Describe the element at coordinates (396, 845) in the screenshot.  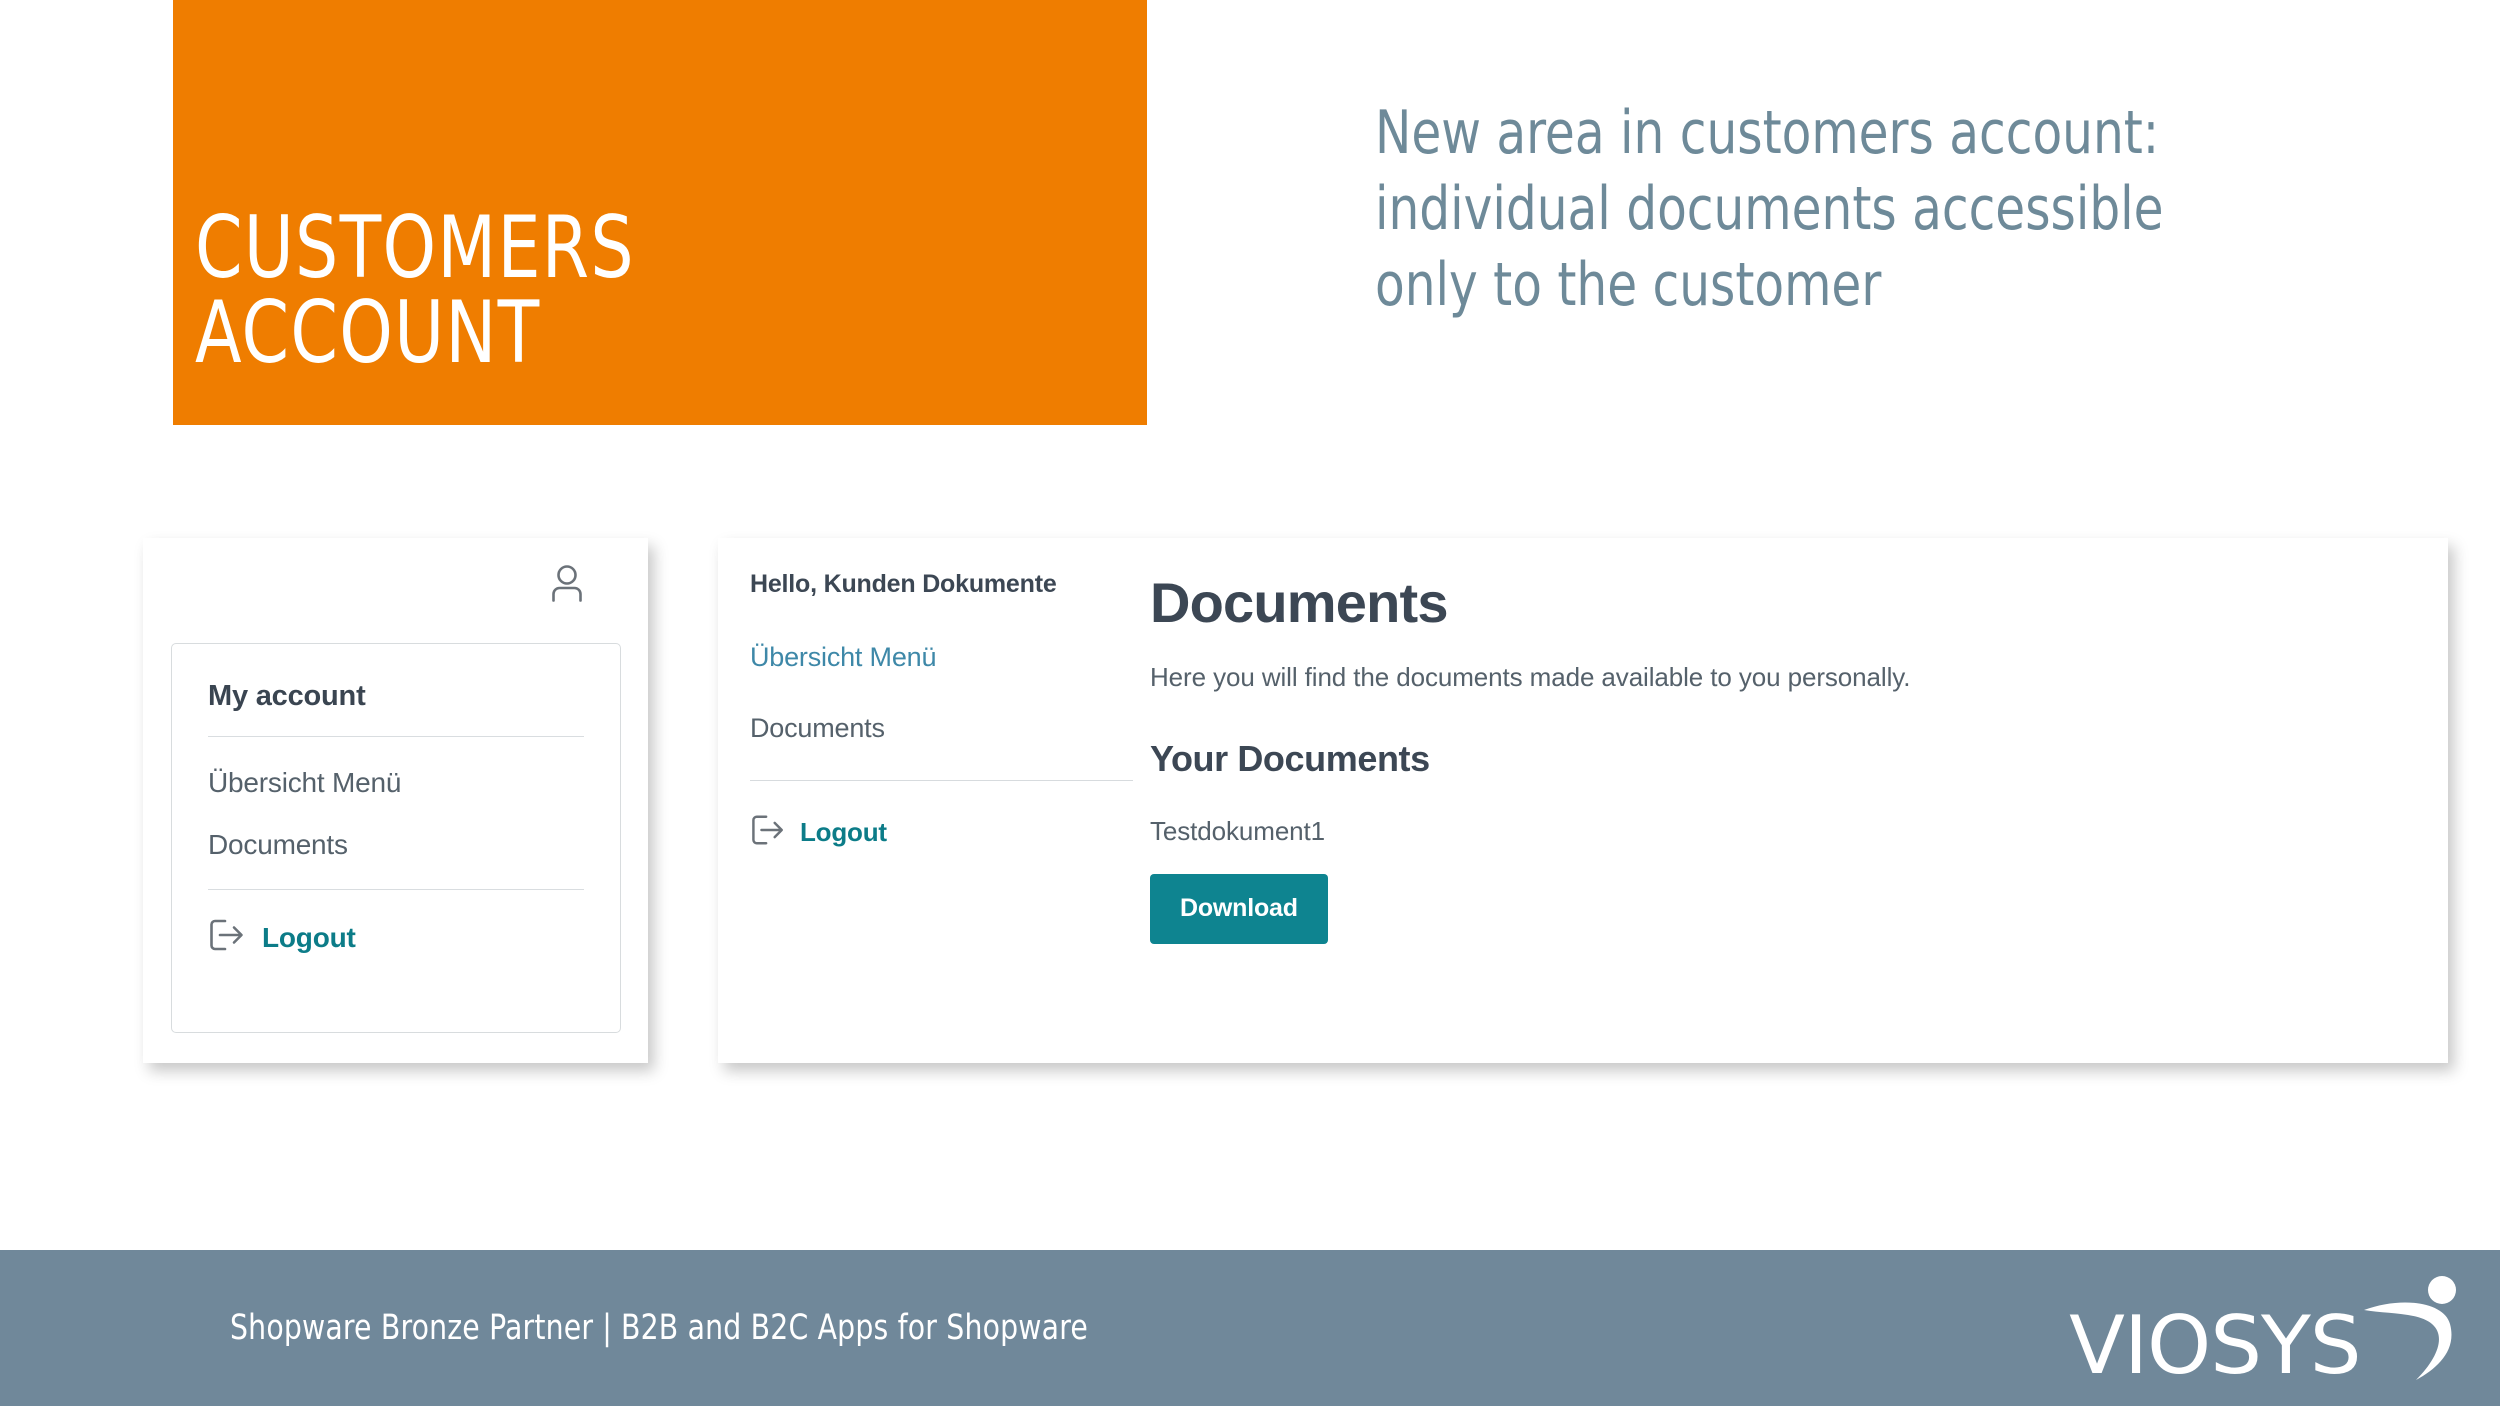
I see `account-link-documents: Documents` at that location.